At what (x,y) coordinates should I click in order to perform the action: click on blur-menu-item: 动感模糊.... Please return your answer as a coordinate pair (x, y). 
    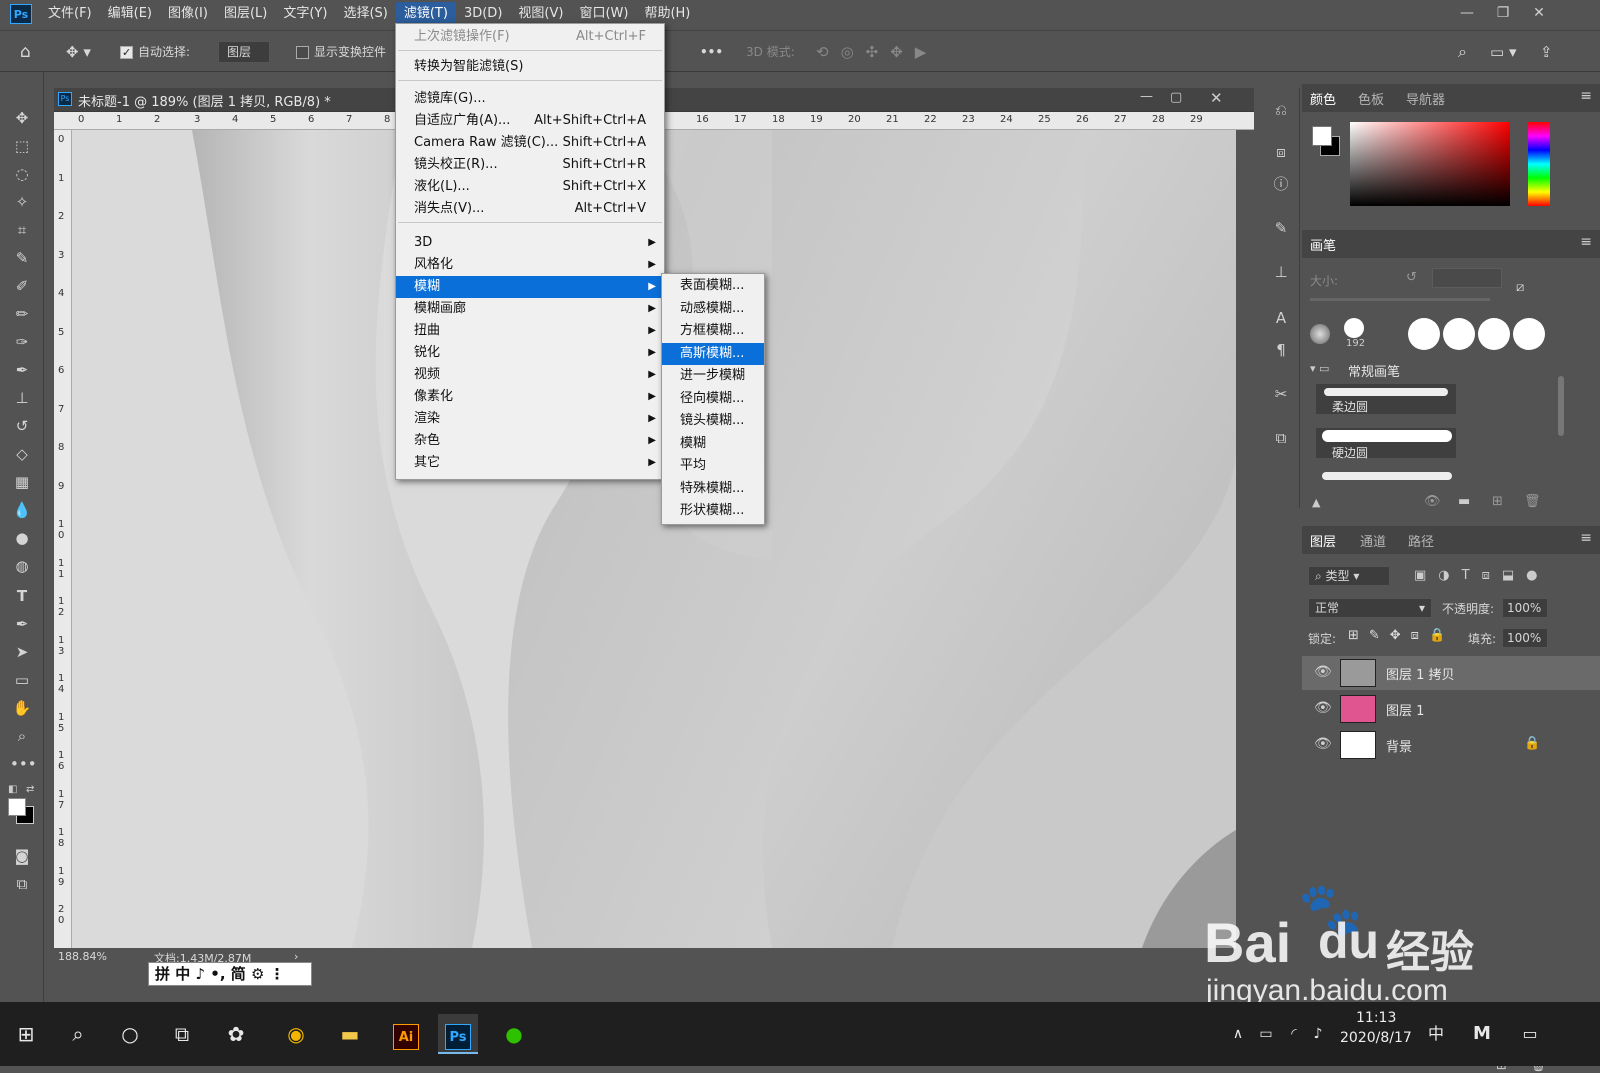
    Looking at the image, I should click on (713, 309).